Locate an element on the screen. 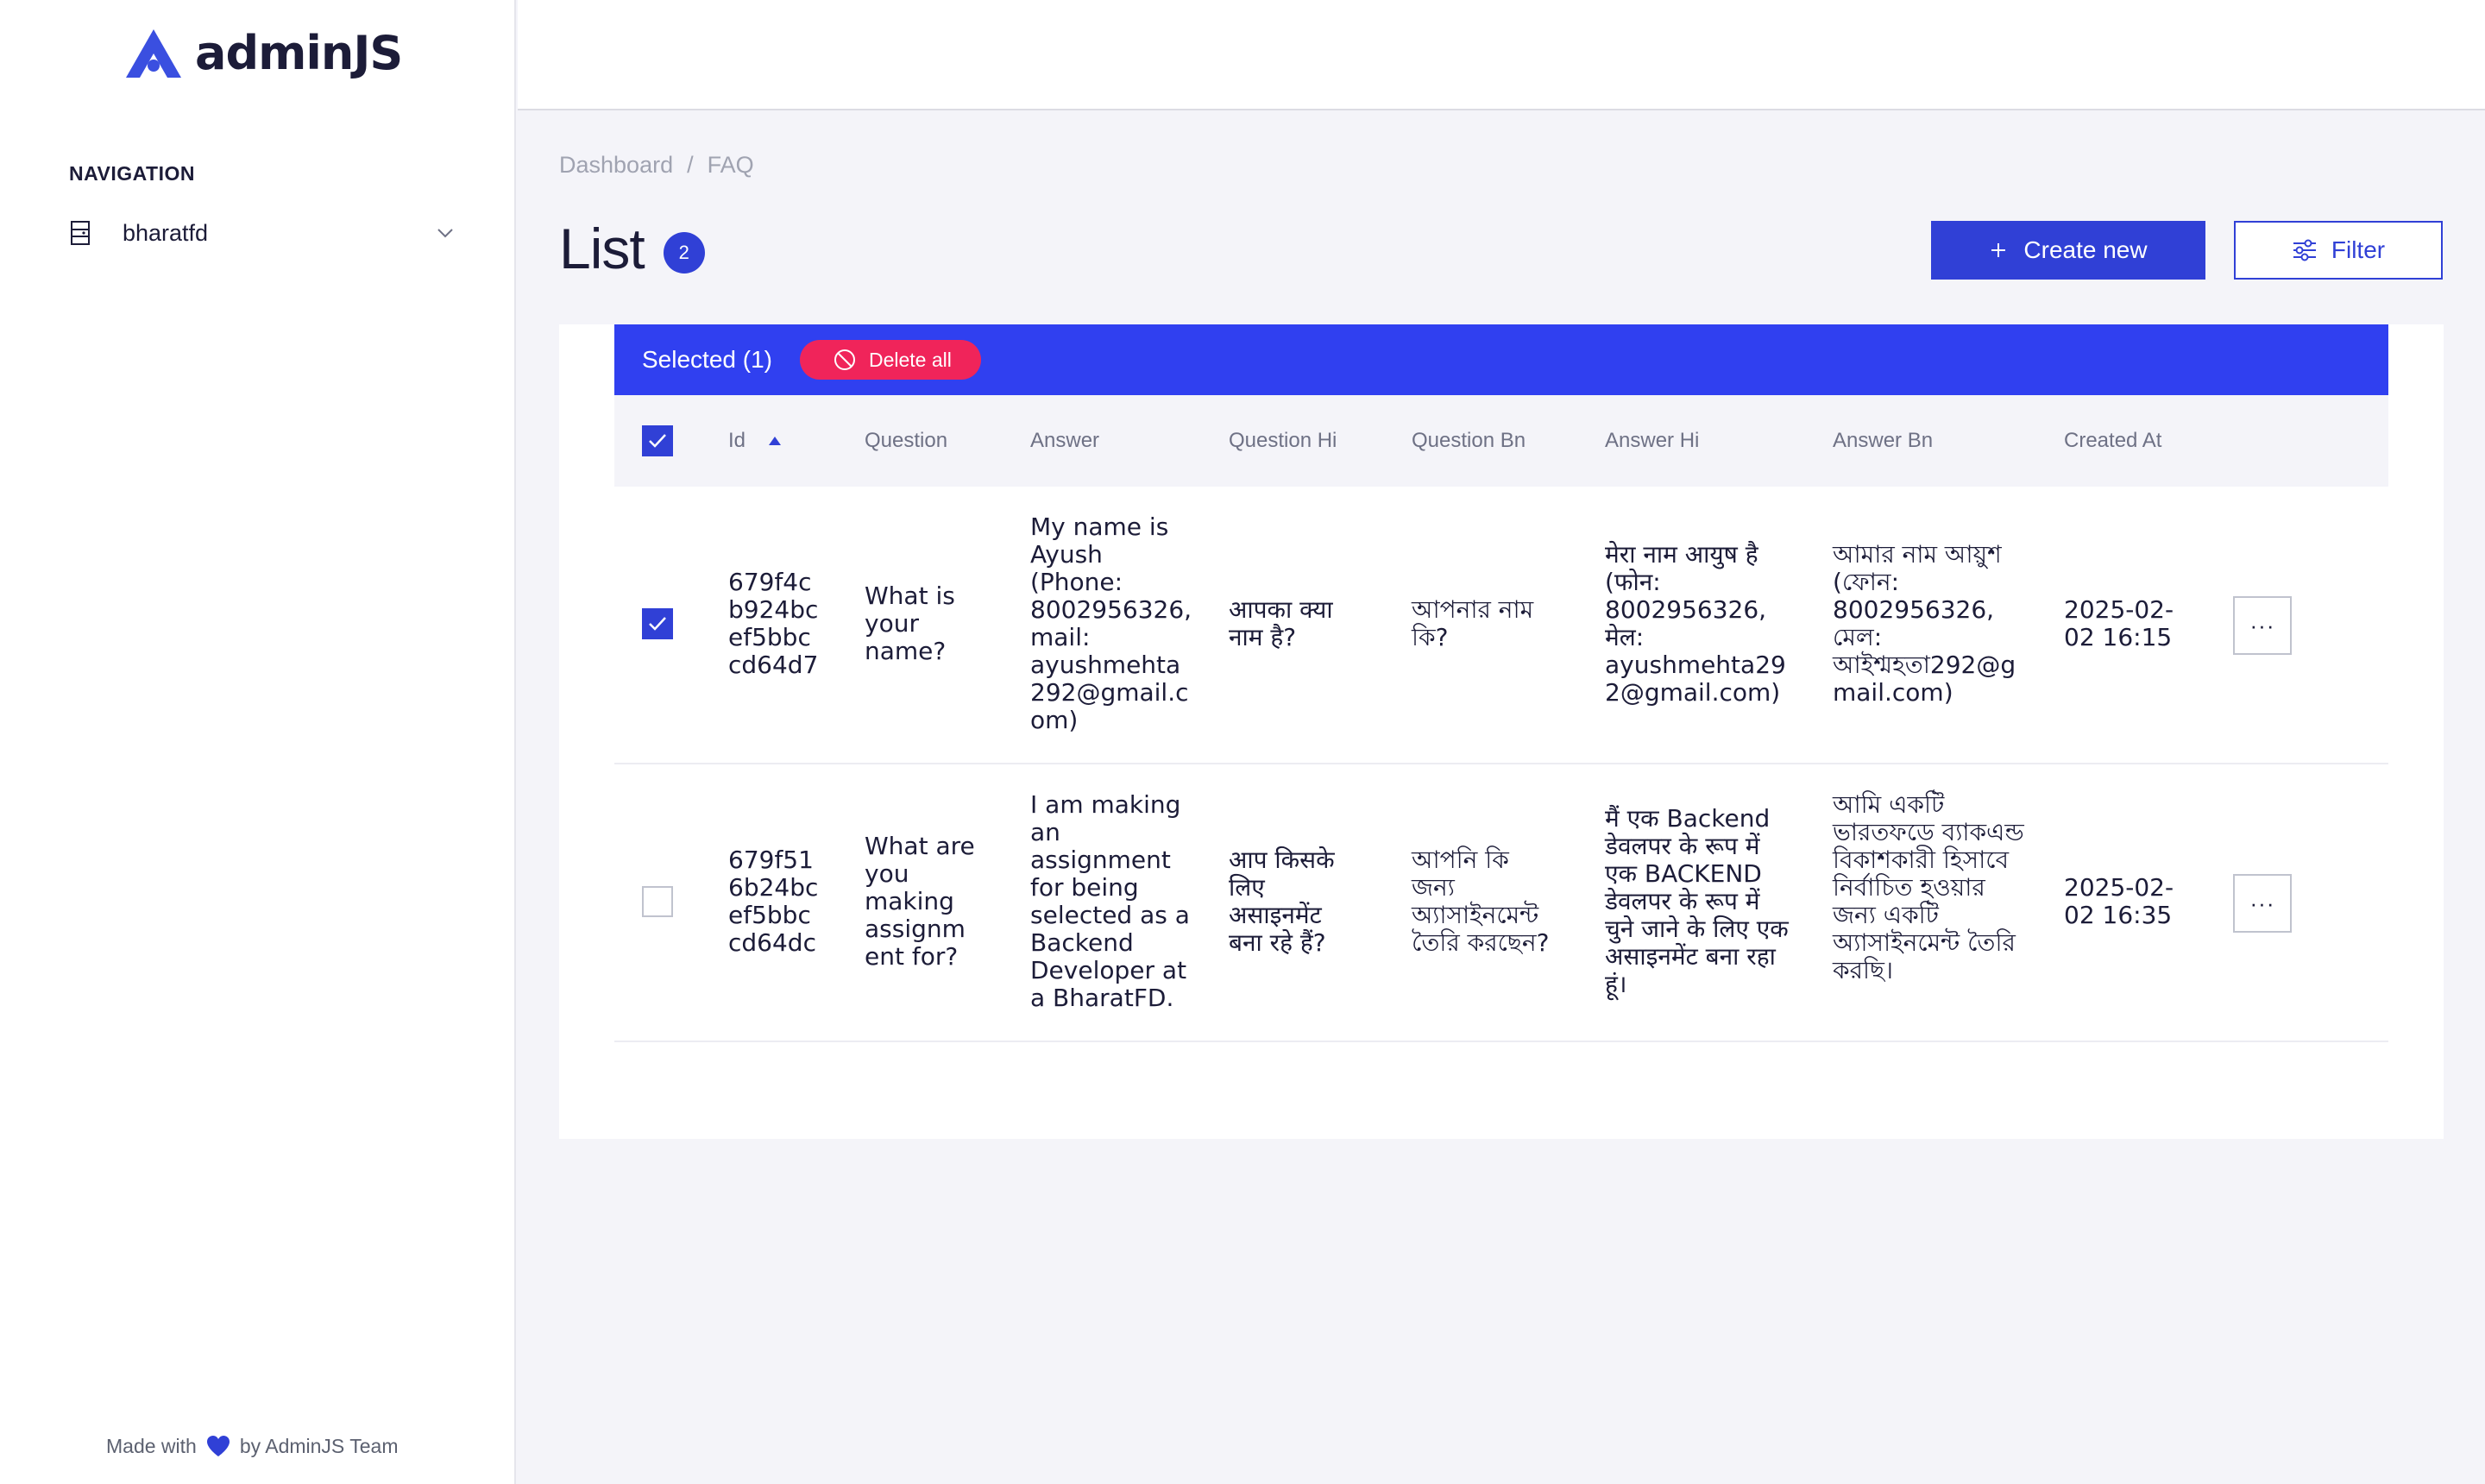  logo-text: adminJS is located at coordinates (299, 53).